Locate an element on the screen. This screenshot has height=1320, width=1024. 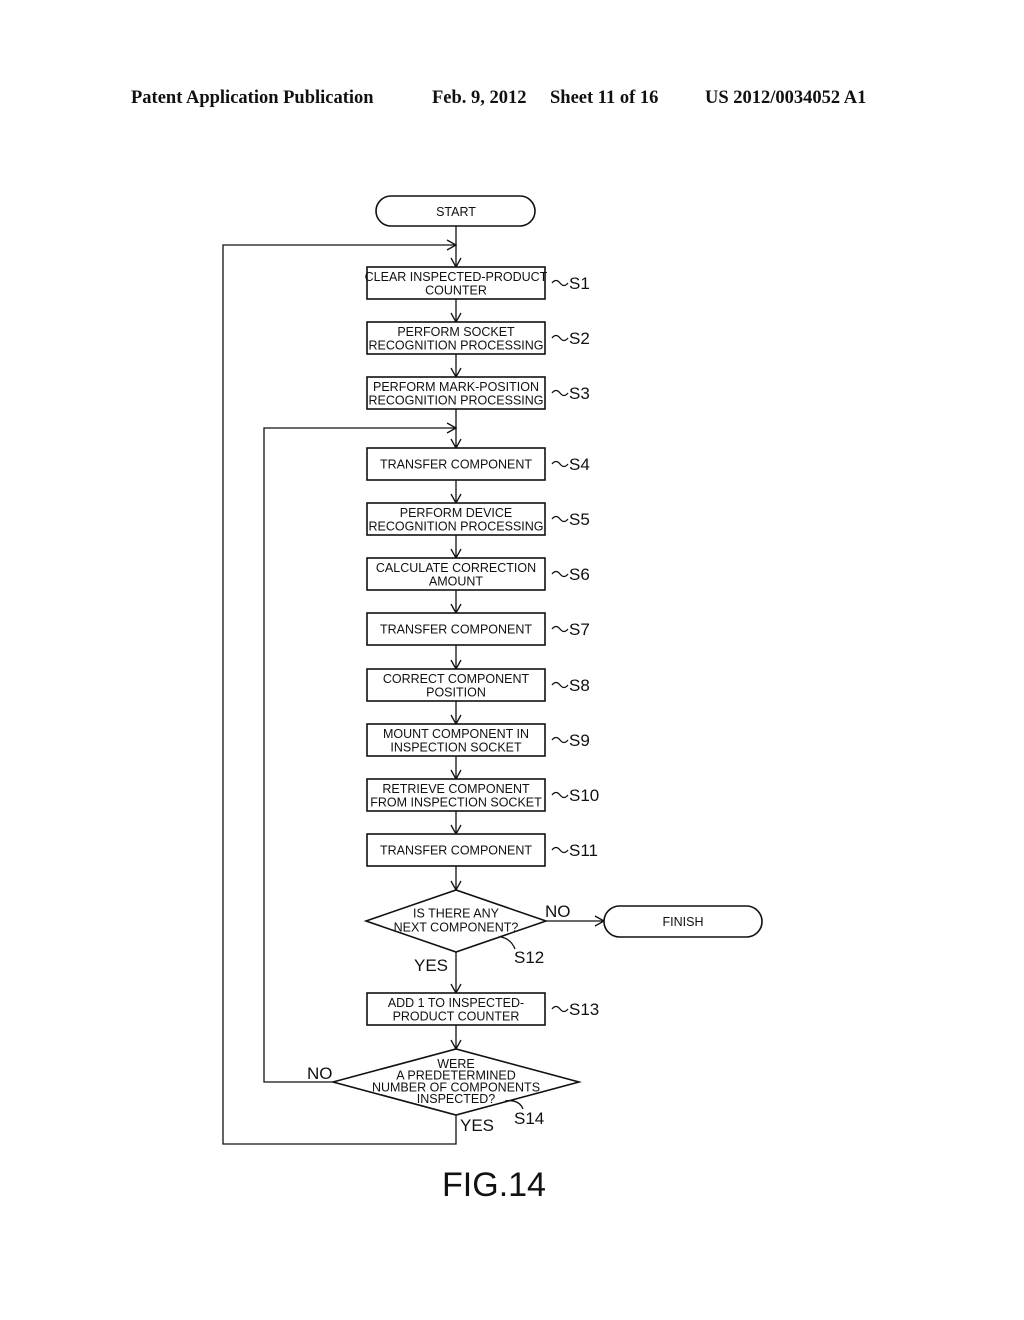
node-text: ADD 1 TO INSPECTED- is located at coordinates (456, 1003).